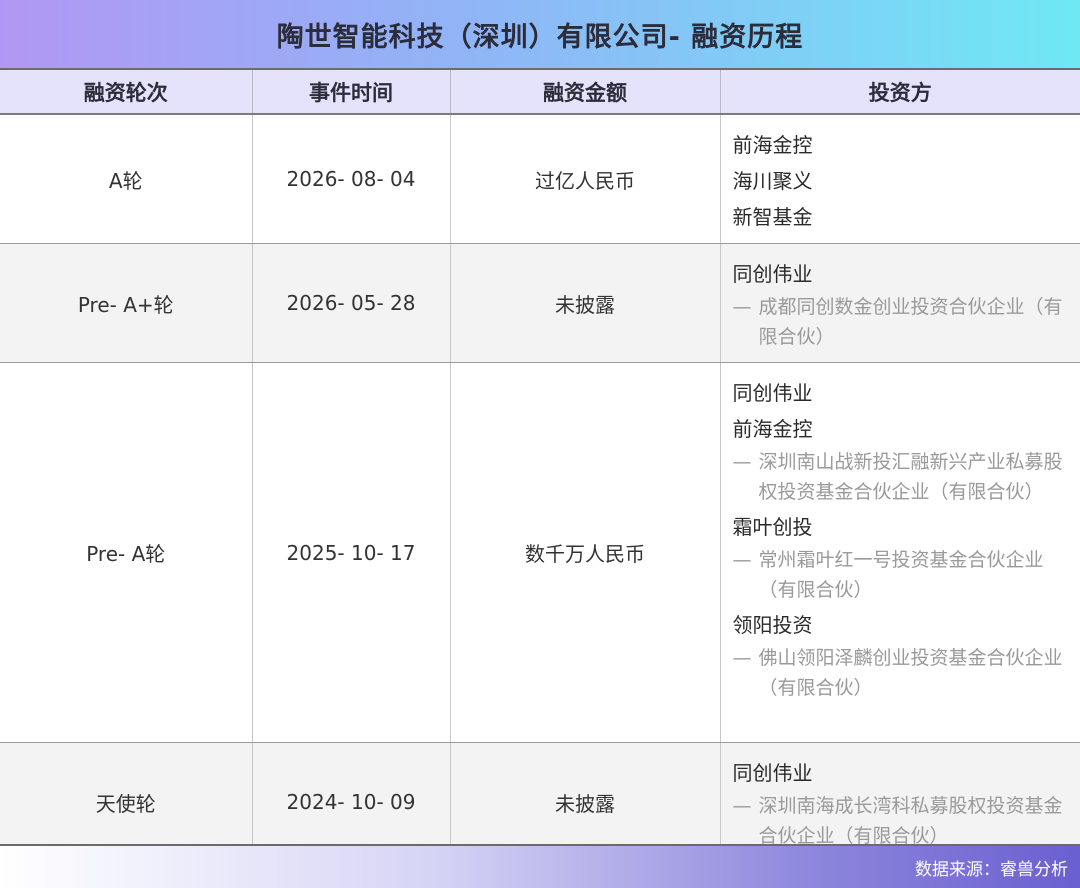  I want to click on investor-entity: — 常州霜叶红一号投资基金合伙企业（有限合伙）, so click(901, 575).